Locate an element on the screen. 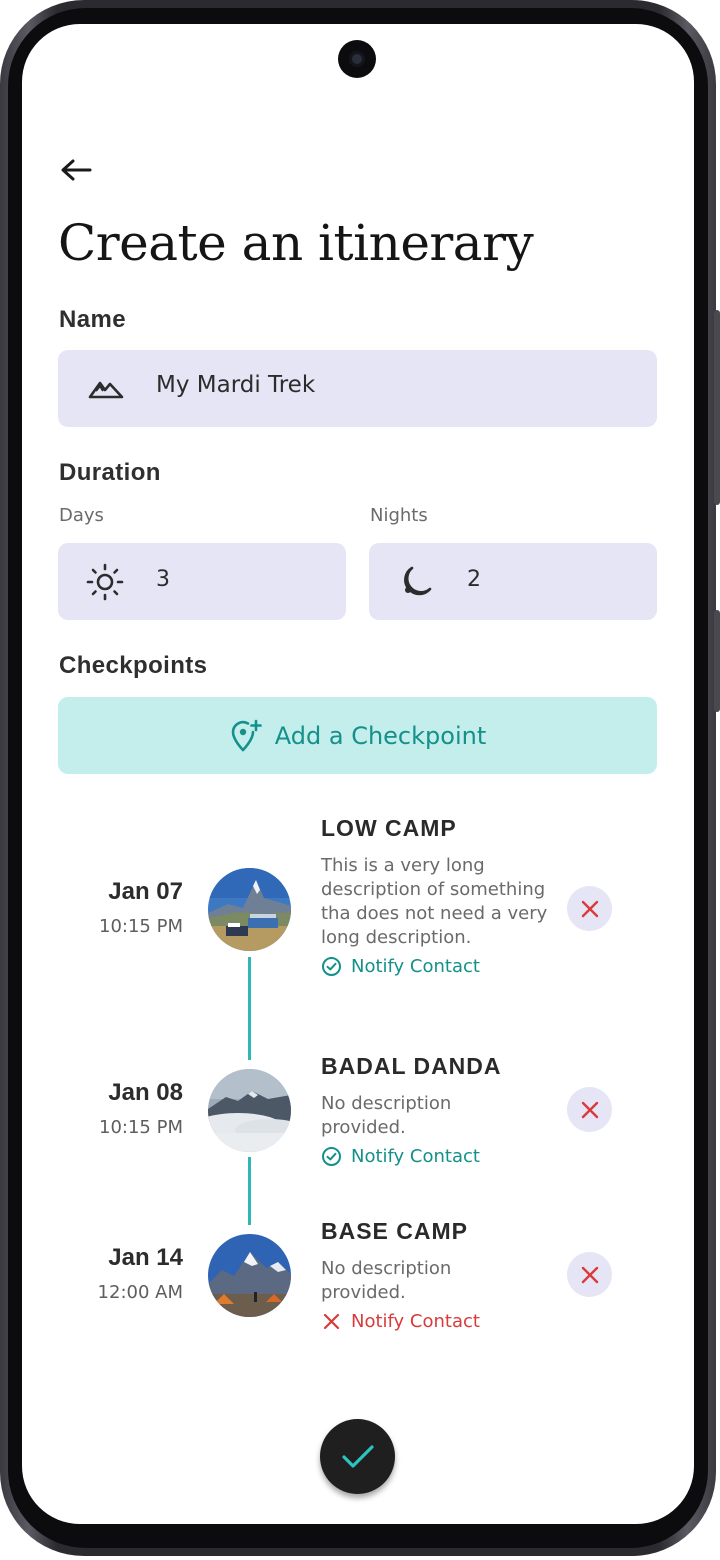 Image resolution: width=720 pixels, height=1560 pixels. days-label: Days is located at coordinates (81, 515).